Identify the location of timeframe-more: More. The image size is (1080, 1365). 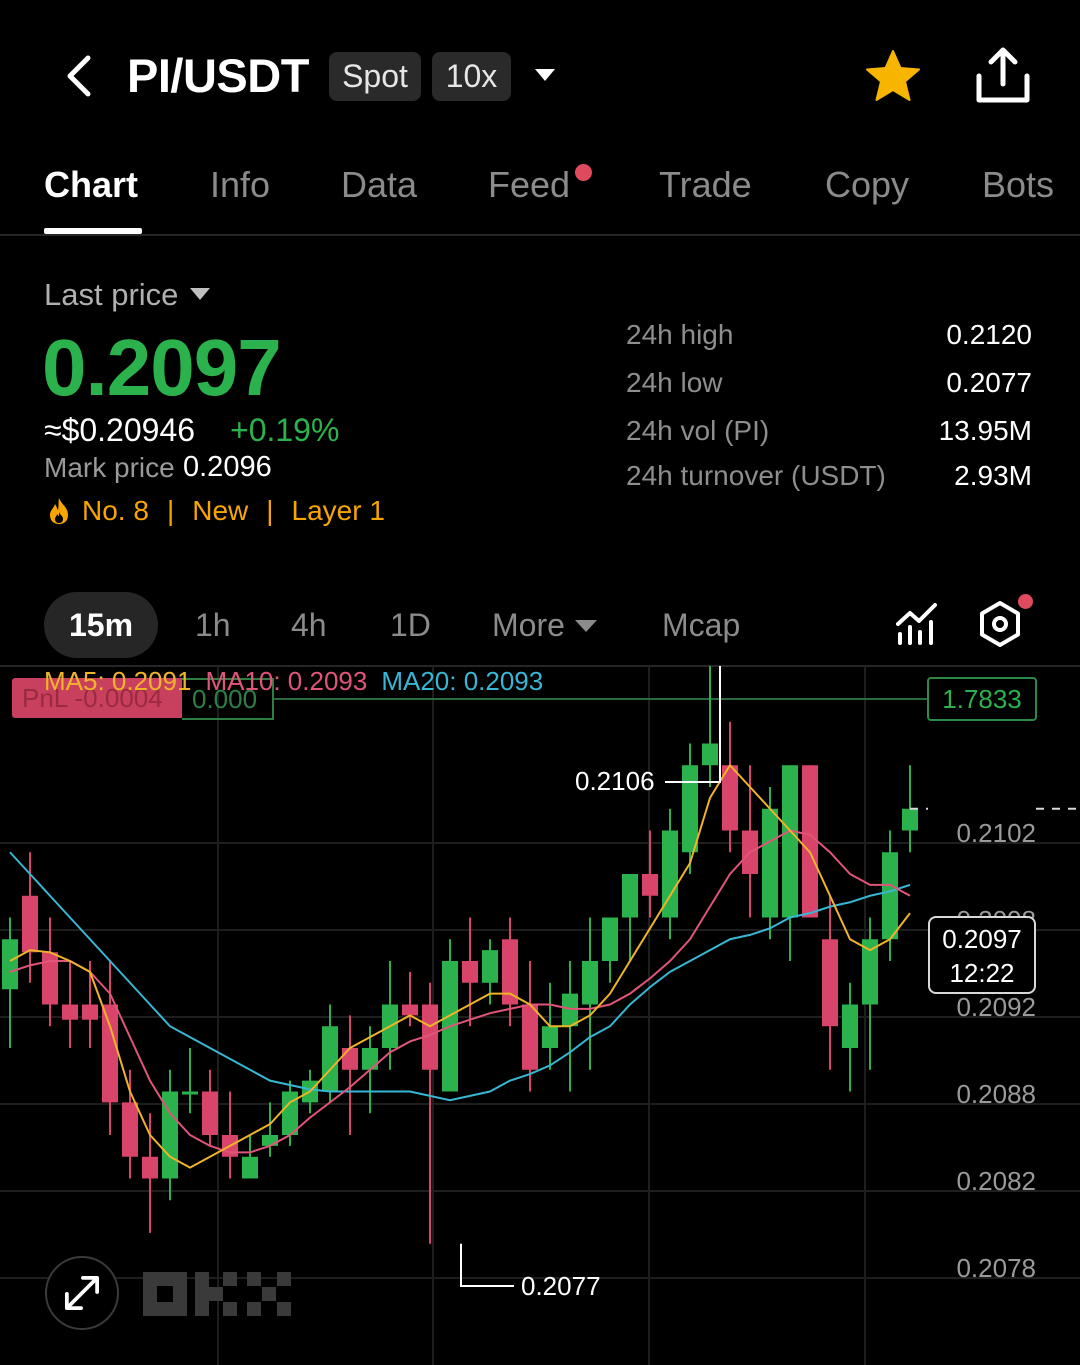
(544, 625).